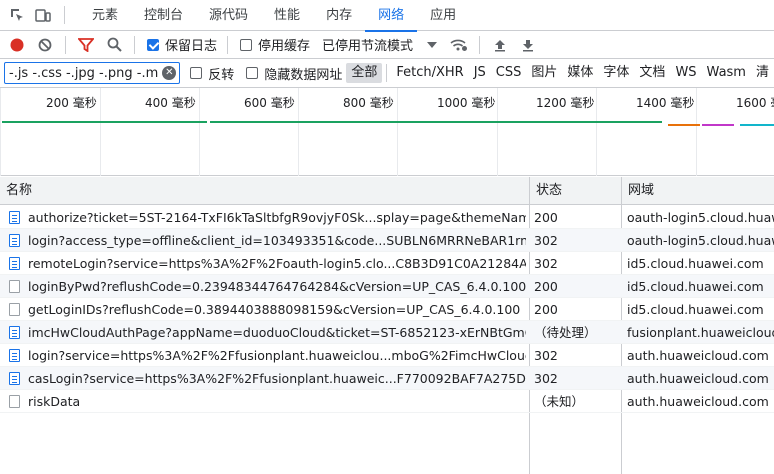  I want to click on tab-sources: 源代码, so click(228, 15).